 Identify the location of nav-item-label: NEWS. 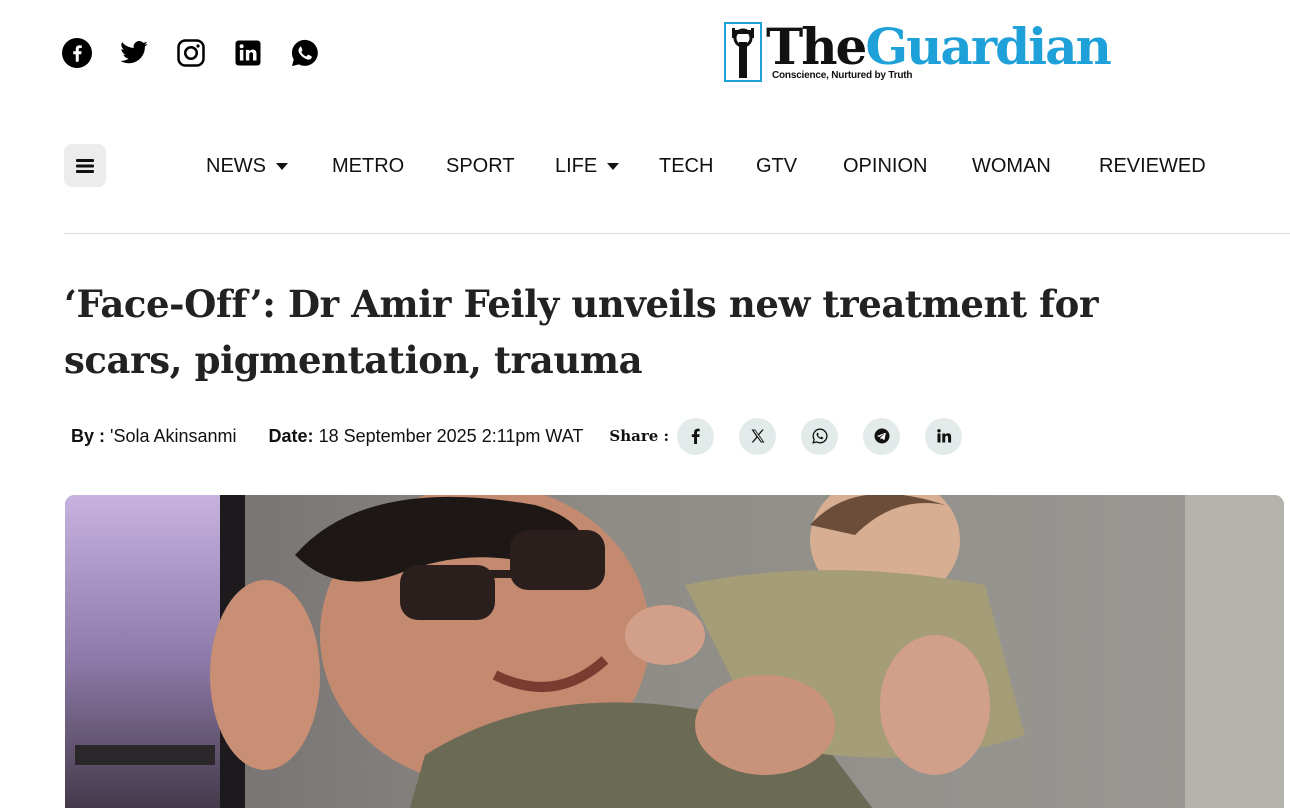
(236, 166).